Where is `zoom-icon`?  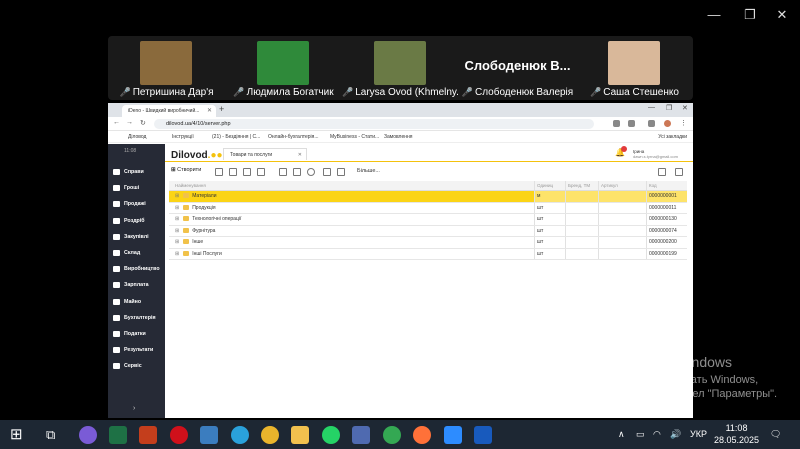
zoom-icon is located at coordinates (453, 435).